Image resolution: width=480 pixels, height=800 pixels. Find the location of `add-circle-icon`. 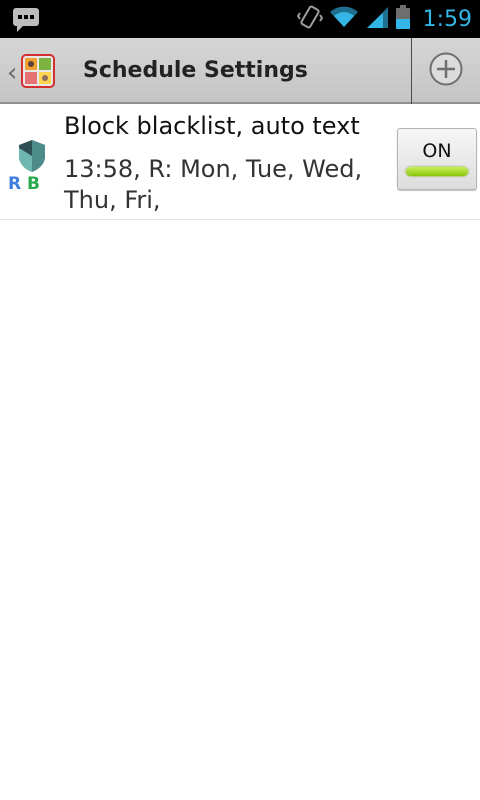

add-circle-icon is located at coordinates (446, 71).